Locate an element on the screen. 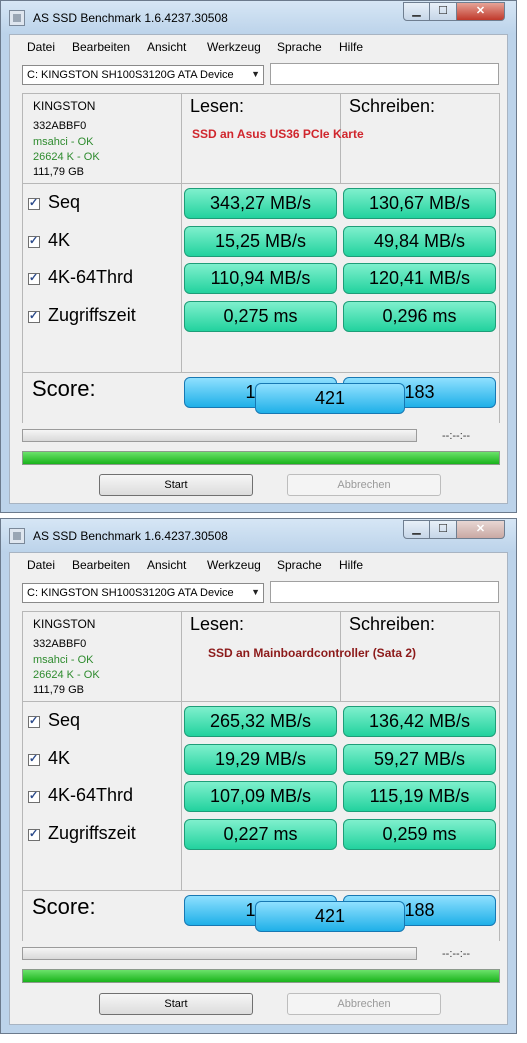  maximize-icon: ☐ is located at coordinates (443, 529).